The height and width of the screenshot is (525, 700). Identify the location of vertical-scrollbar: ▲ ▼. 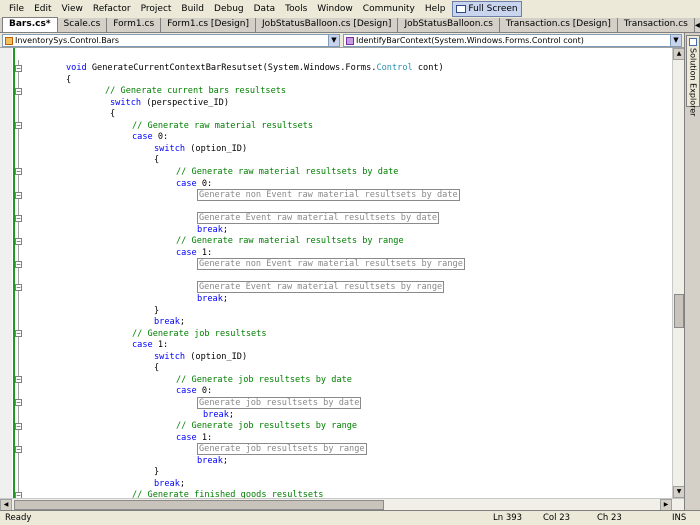
(678, 273).